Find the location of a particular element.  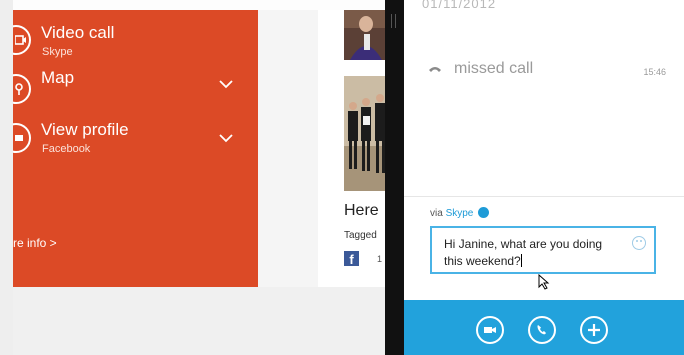

via-service-label: via Skype is located at coordinates (460, 213).